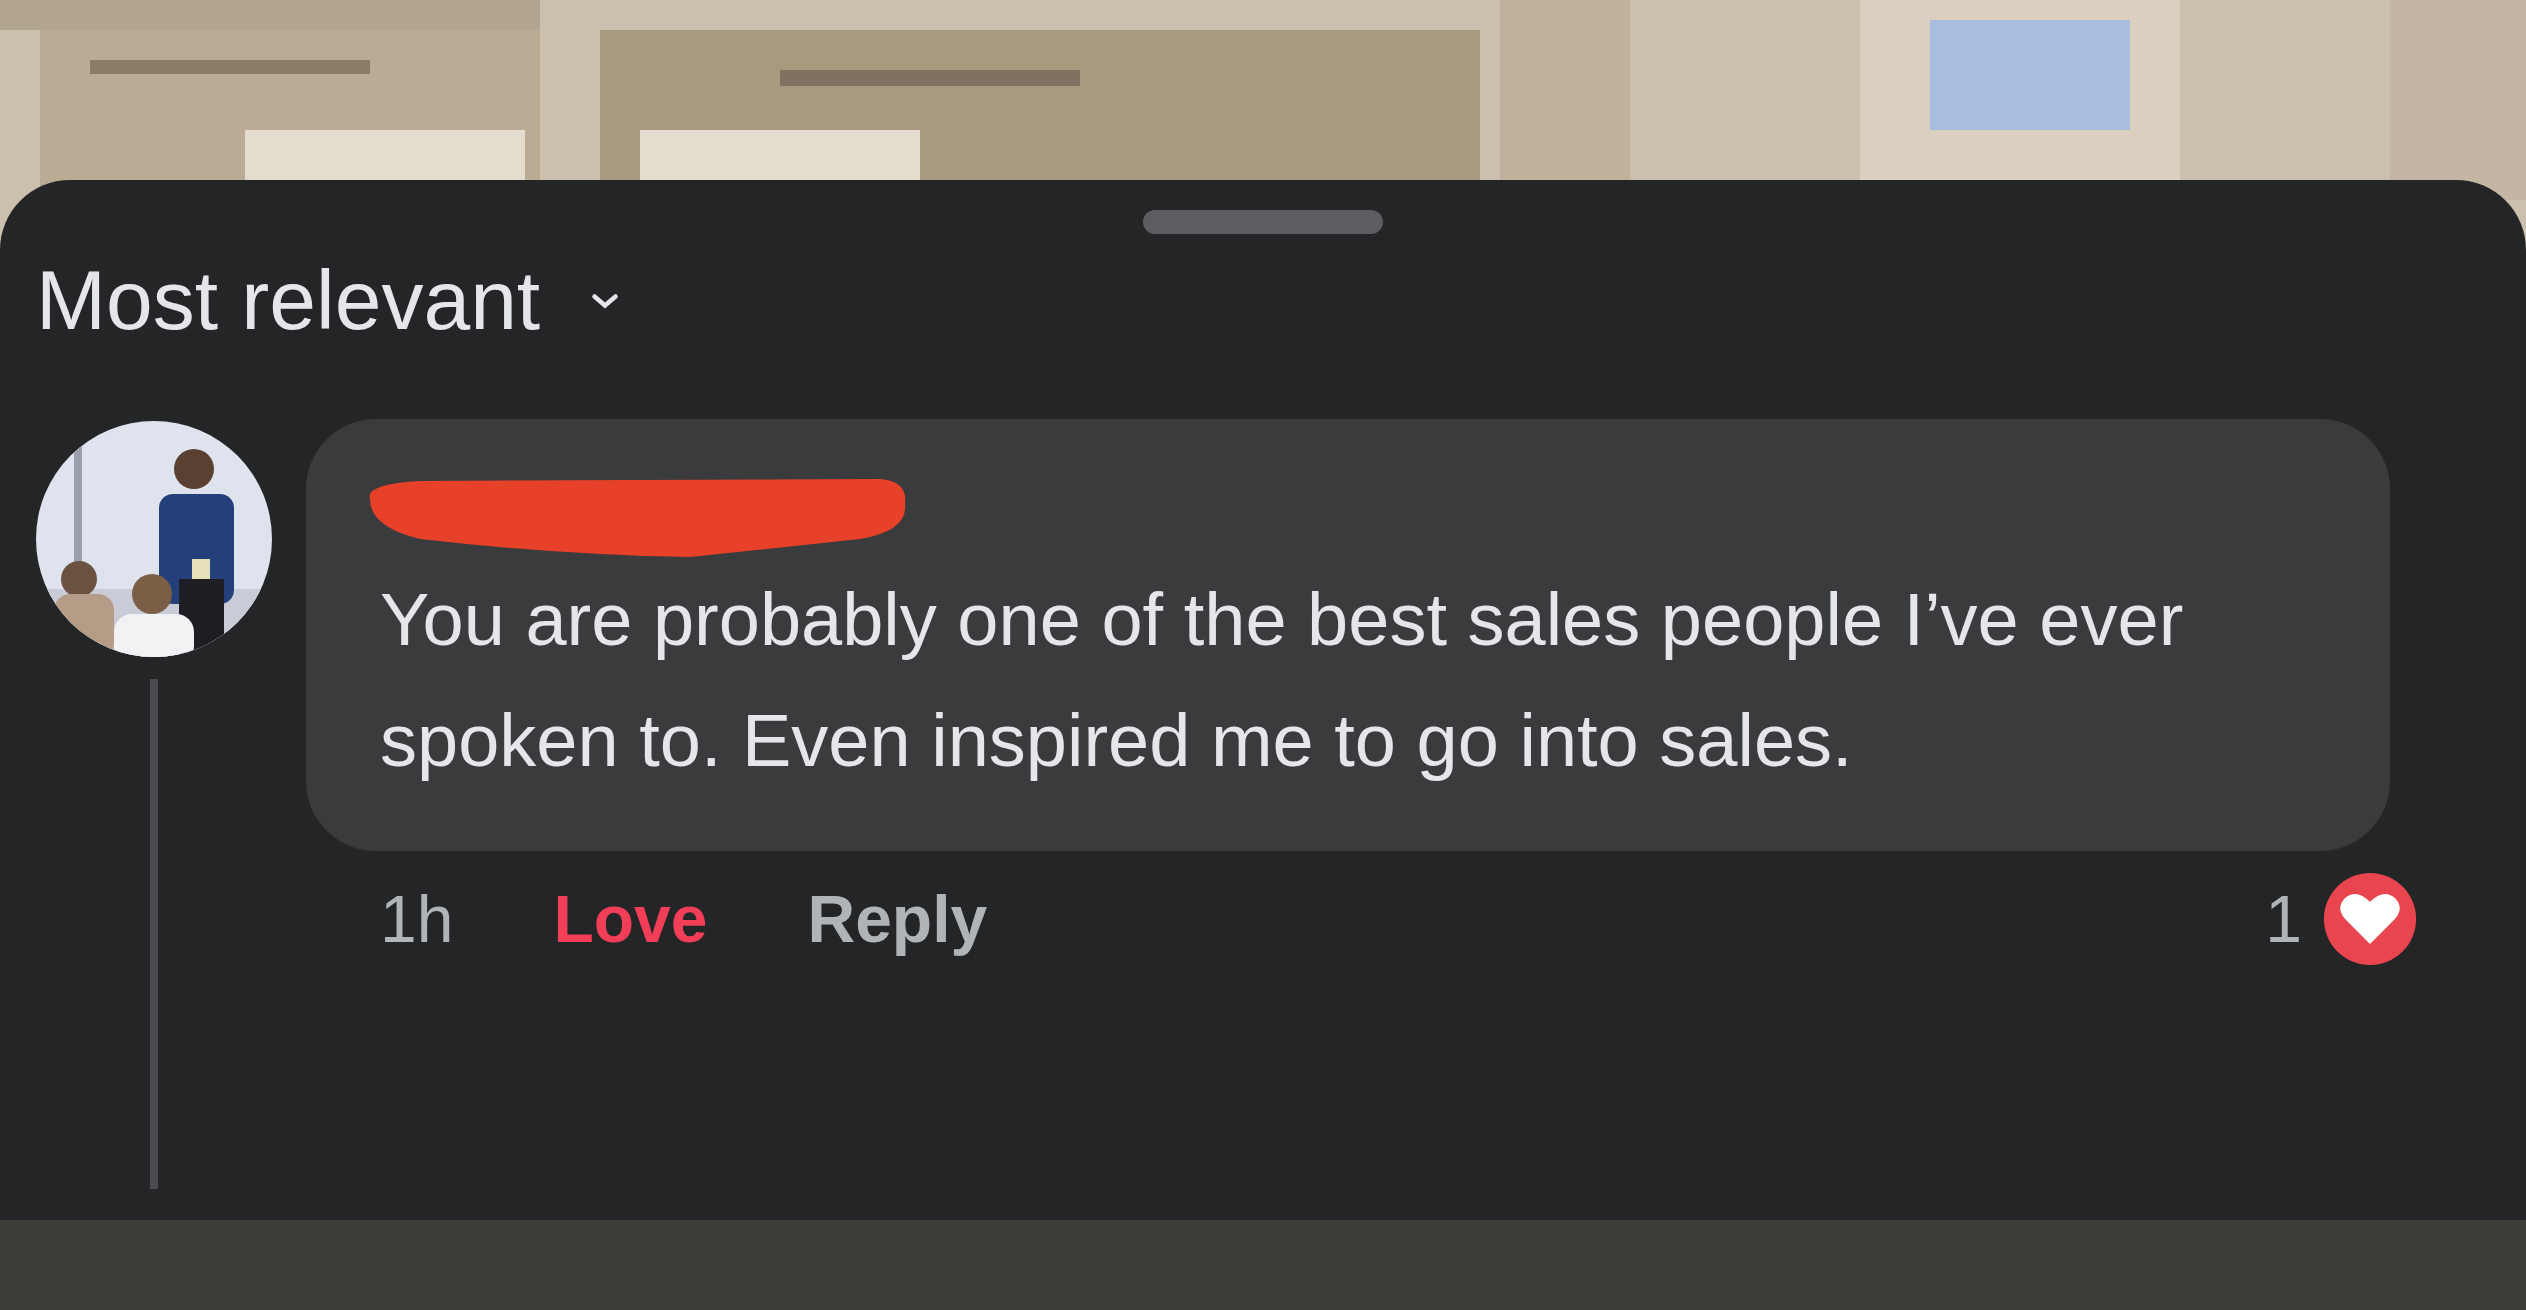 The width and height of the screenshot is (2526, 1310). What do you see at coordinates (417, 919) in the screenshot?
I see `timestamp: 1h` at bounding box center [417, 919].